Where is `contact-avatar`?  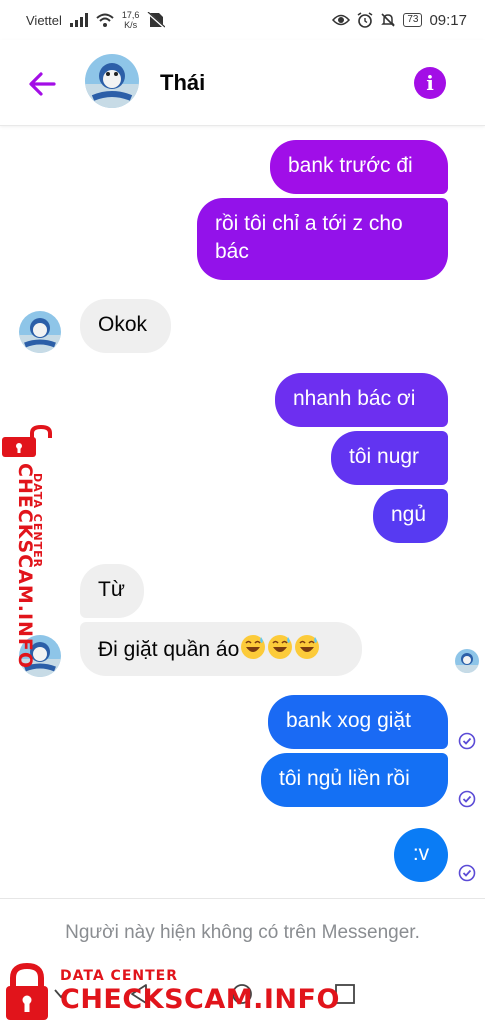
contact-avatar is located at coordinates (112, 81).